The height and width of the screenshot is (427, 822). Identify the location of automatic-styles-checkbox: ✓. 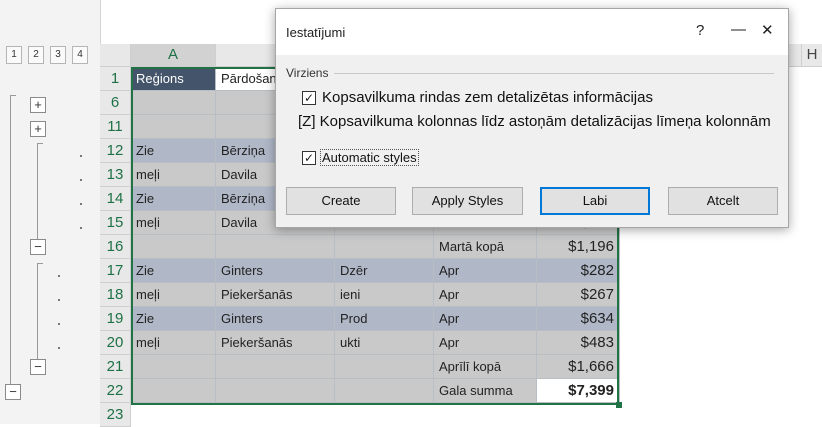
(309, 158).